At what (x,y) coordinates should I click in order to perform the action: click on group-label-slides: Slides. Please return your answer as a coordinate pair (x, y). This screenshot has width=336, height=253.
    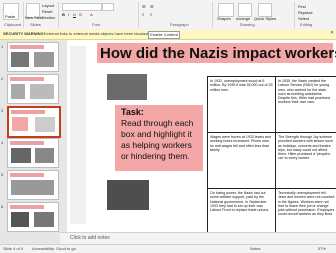
    Looking at the image, I should click on (35, 24).